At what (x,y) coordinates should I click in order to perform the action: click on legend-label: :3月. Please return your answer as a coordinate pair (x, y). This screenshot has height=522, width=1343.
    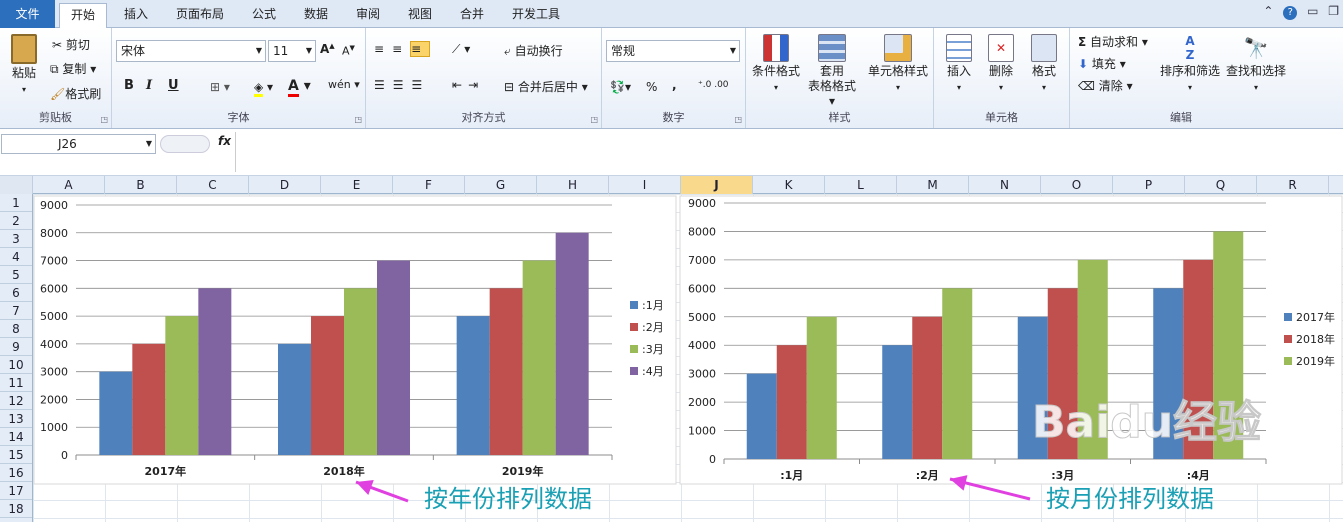
    Looking at the image, I should click on (653, 349).